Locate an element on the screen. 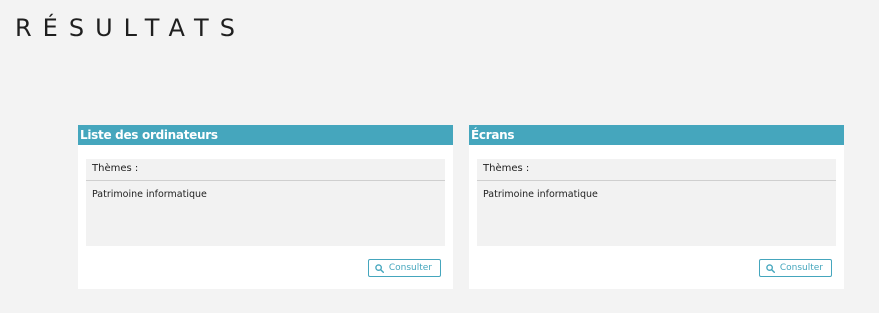 This screenshot has width=879, height=313. card-title: Écrans is located at coordinates (656, 135).